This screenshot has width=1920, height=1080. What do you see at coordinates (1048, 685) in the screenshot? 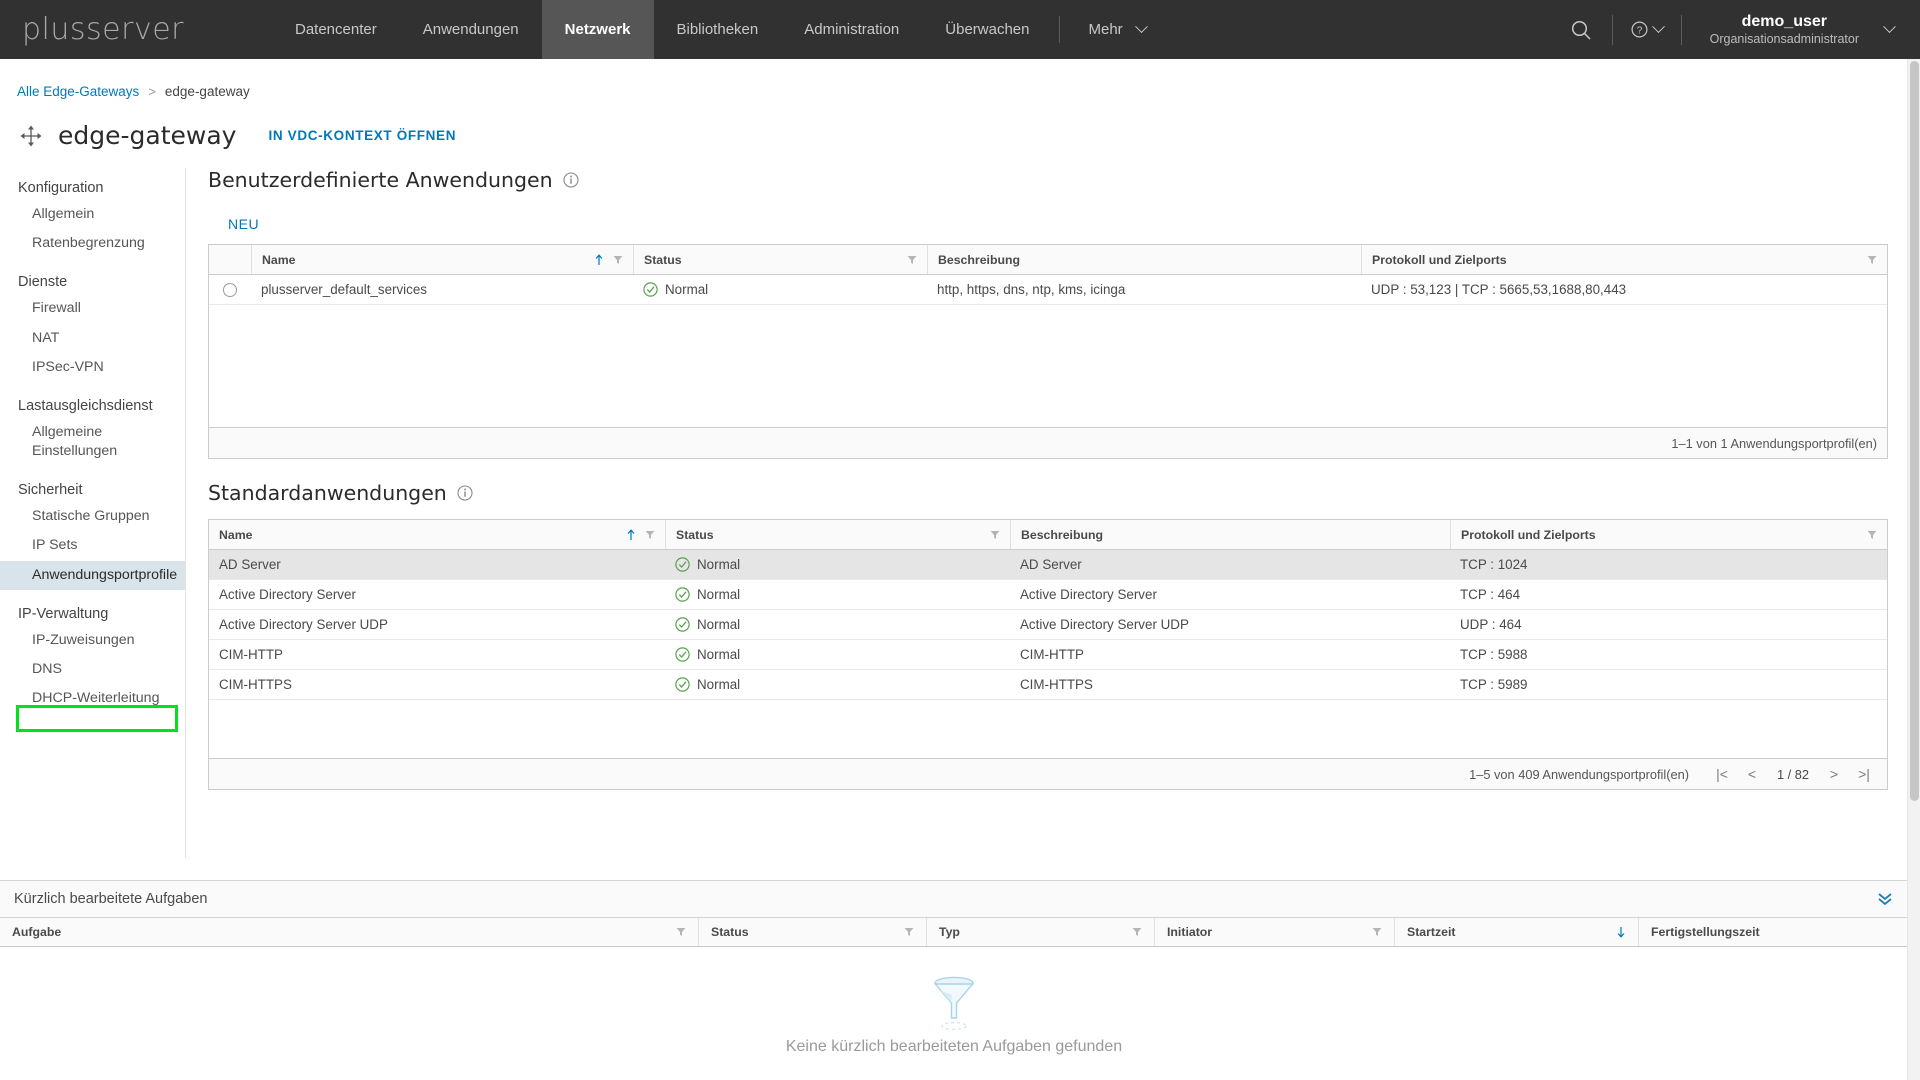
I see `table-row: CIM-HTTPS Normal CIM-HTTPS TCP : 5989` at bounding box center [1048, 685].